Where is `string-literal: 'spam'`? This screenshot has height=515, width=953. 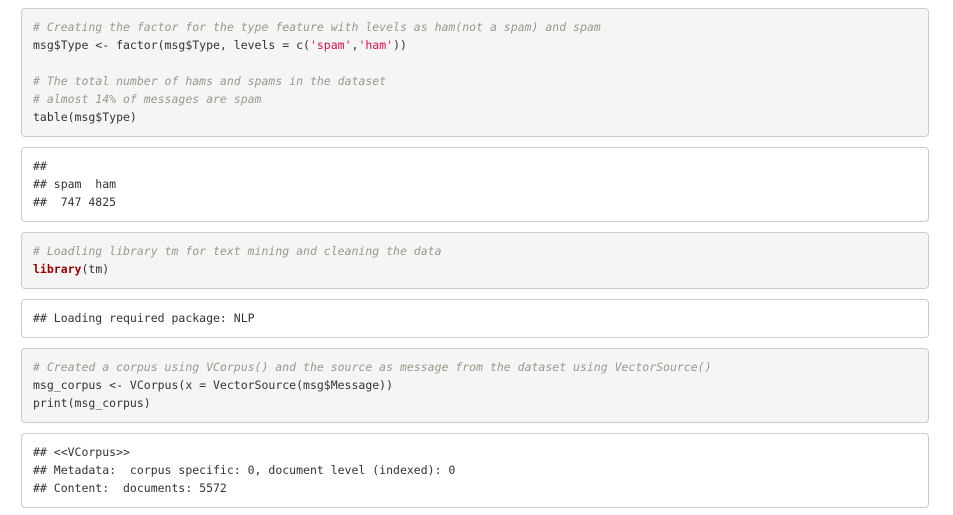 string-literal: 'spam' is located at coordinates (330, 45).